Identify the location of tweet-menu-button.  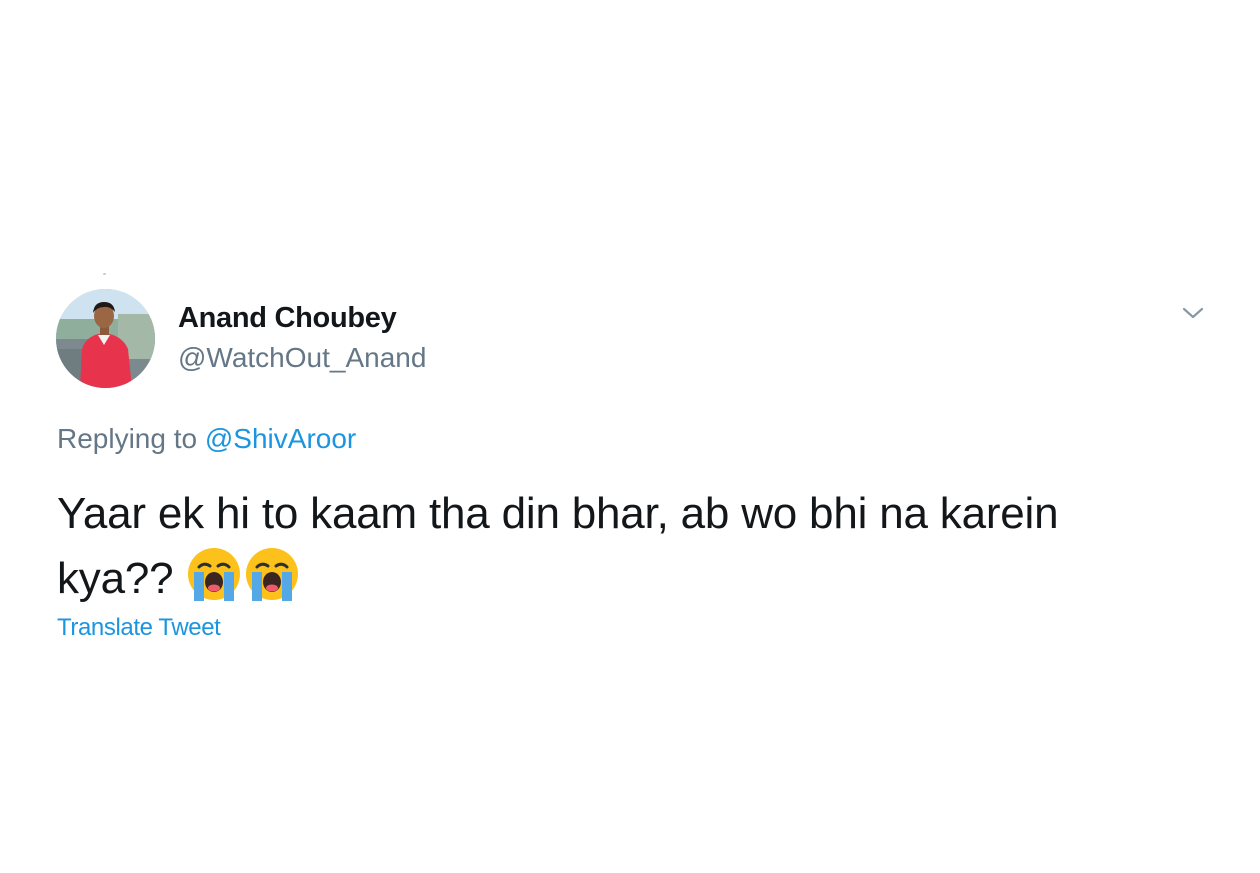
(1193, 313).